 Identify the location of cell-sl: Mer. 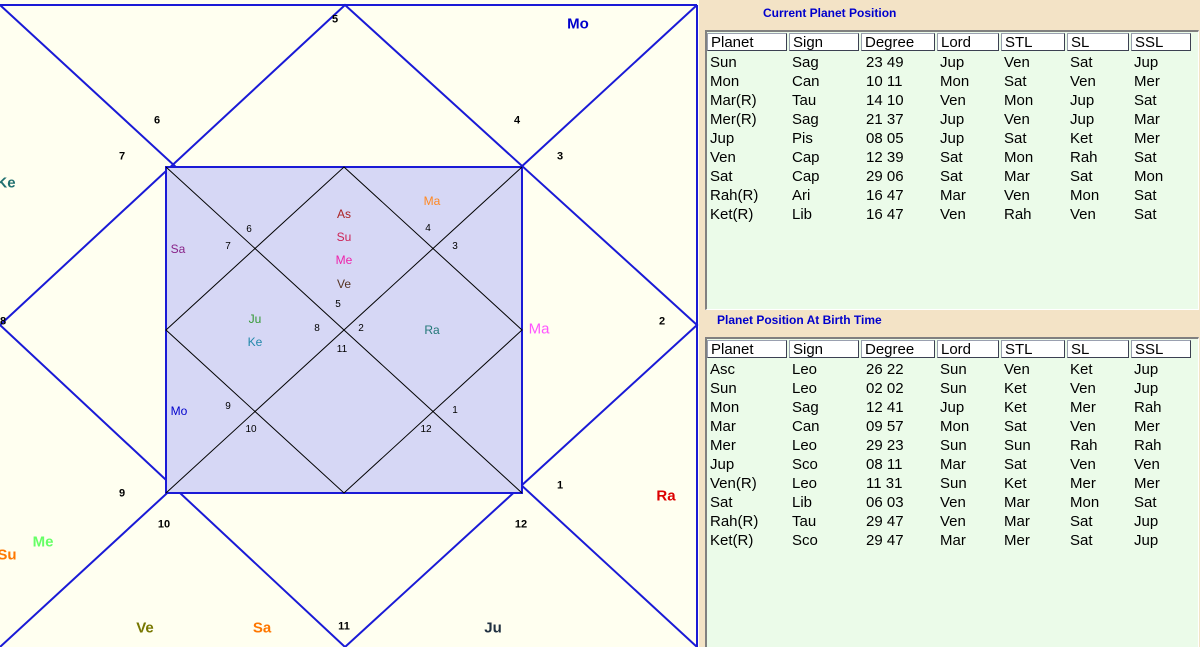
(1083, 407).